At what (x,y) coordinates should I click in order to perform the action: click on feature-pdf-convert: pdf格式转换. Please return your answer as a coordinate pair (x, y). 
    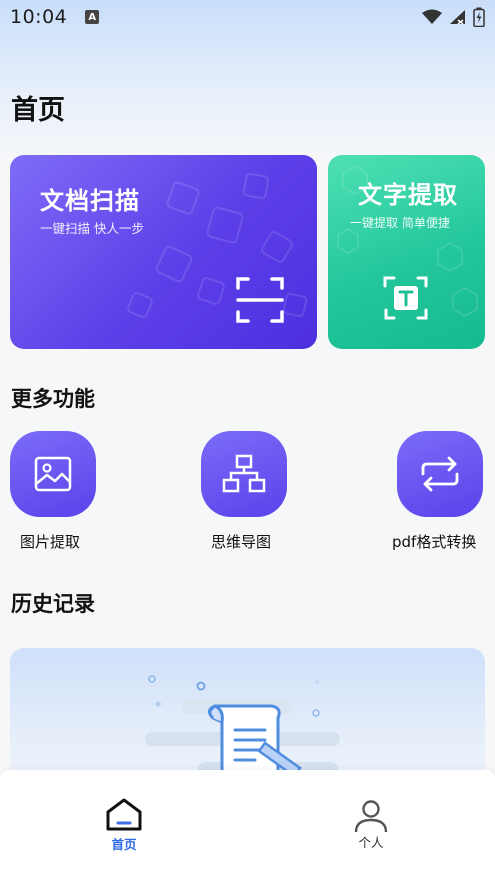
    Looking at the image, I should click on (442, 493).